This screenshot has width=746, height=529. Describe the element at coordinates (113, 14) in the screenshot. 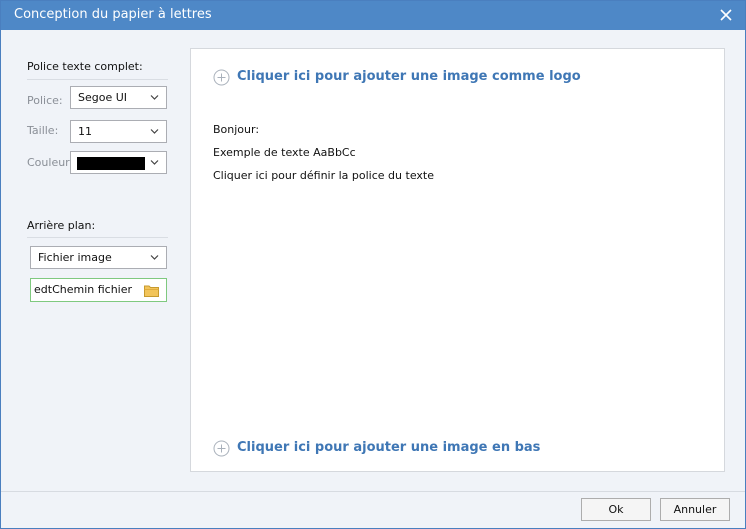

I see `window-title: Conception du papier à lettres` at that location.